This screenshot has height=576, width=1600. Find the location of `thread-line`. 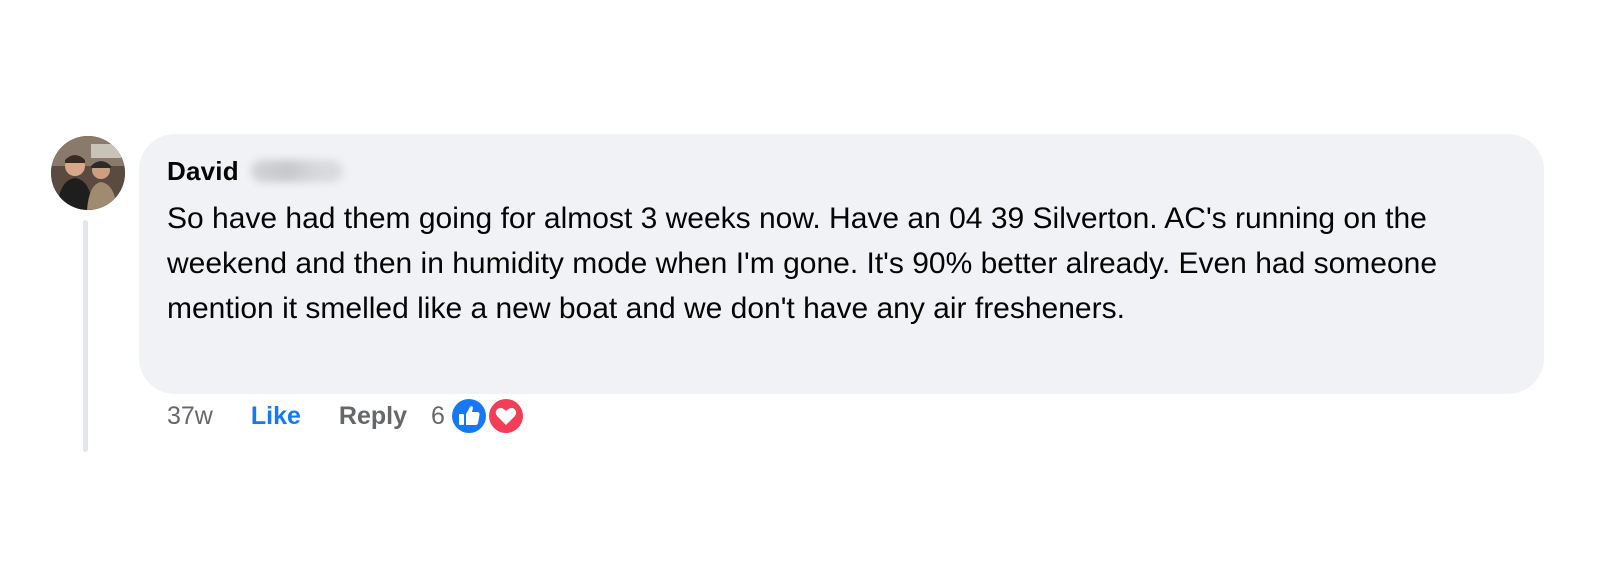

thread-line is located at coordinates (85, 336).